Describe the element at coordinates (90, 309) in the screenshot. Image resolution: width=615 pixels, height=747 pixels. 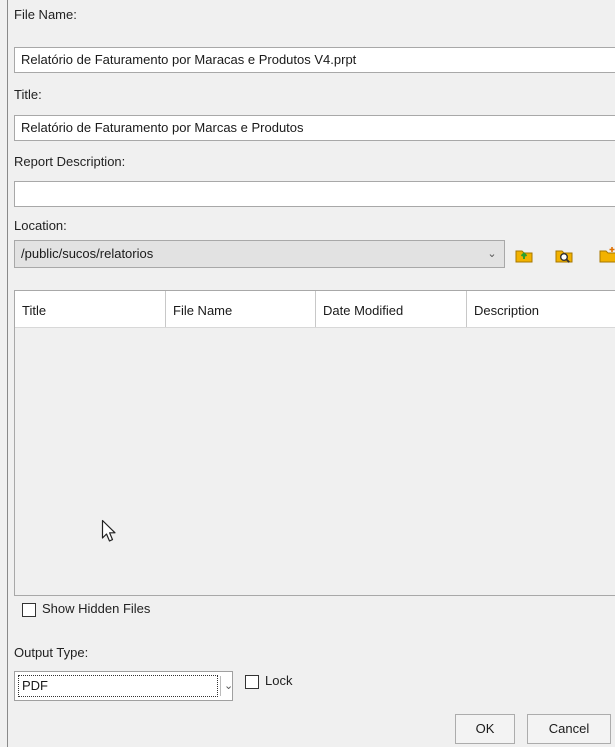
I see `column-header-title: Title` at that location.